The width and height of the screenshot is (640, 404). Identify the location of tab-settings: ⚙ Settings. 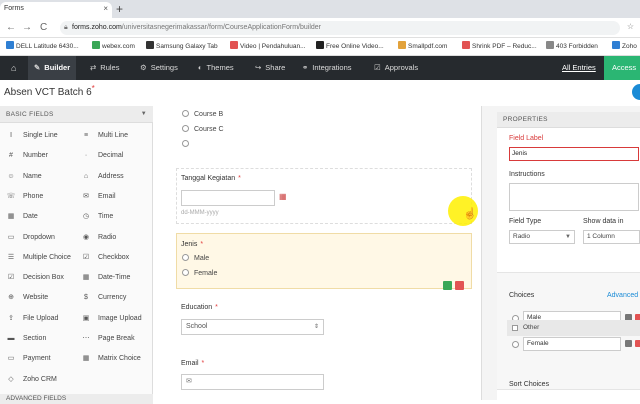
(159, 68).